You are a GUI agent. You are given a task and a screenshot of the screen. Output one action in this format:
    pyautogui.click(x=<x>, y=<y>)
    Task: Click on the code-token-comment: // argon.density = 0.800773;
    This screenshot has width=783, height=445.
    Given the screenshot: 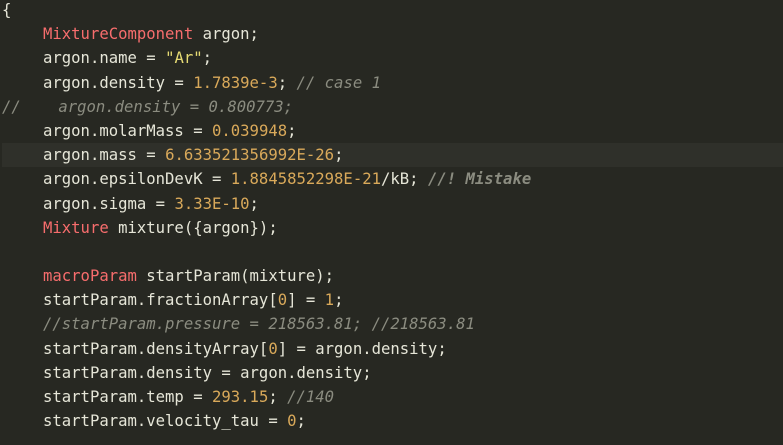 What is the action you would take?
    pyautogui.click(x=148, y=106)
    